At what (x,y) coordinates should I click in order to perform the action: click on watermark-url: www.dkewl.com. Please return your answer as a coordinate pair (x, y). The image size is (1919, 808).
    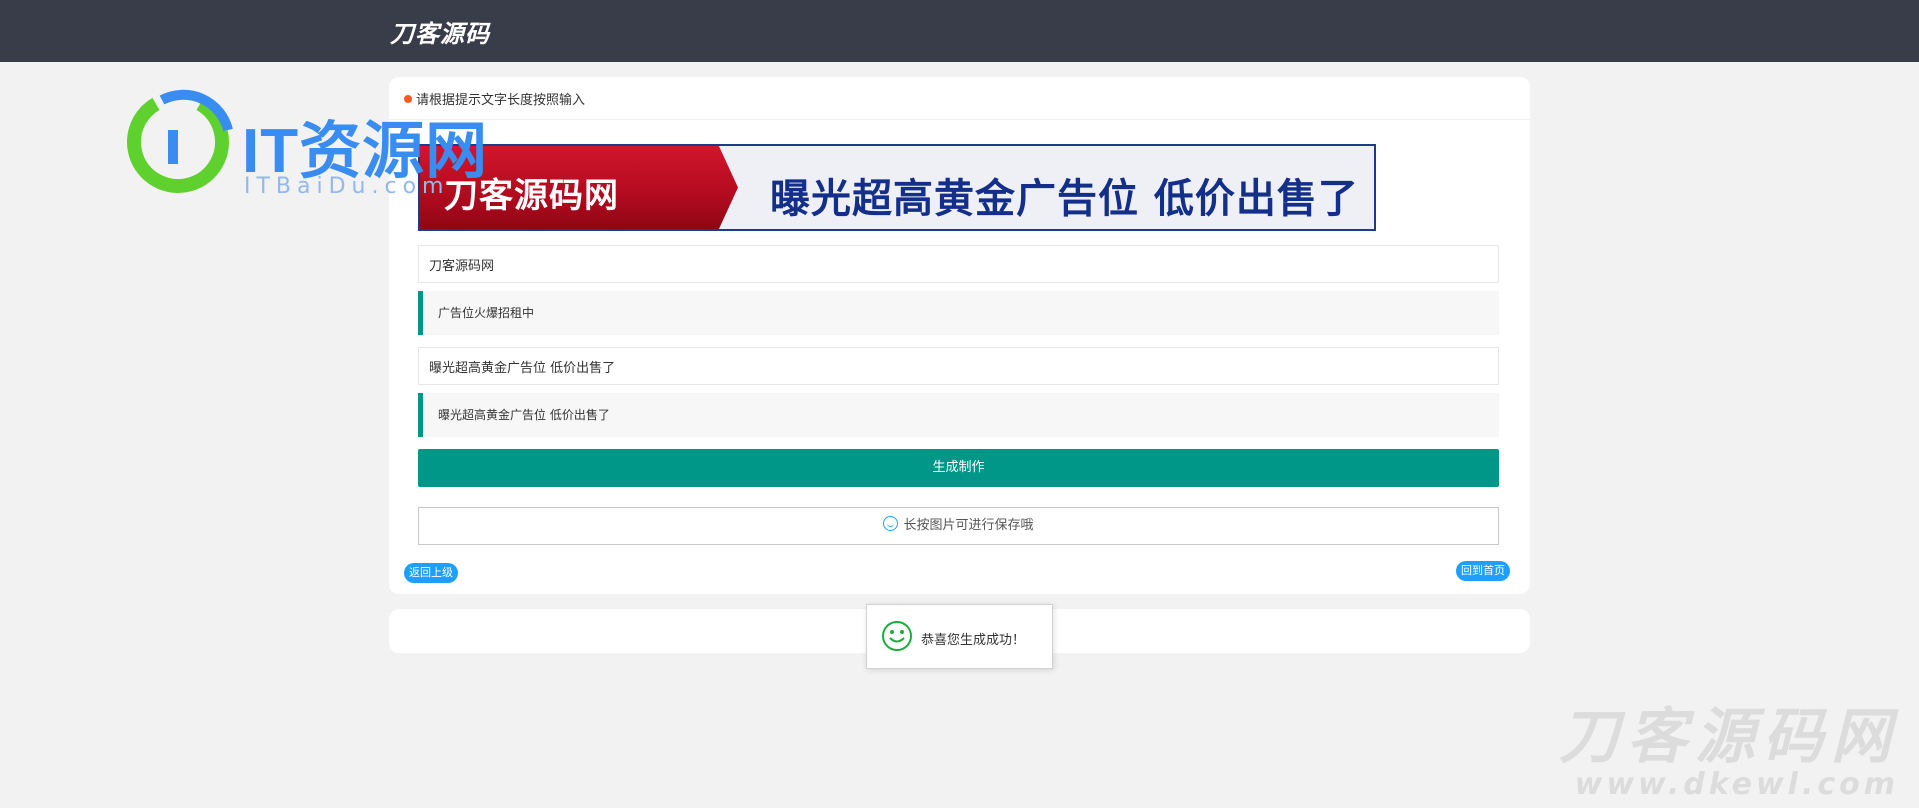
    Looking at the image, I should click on (1736, 784).